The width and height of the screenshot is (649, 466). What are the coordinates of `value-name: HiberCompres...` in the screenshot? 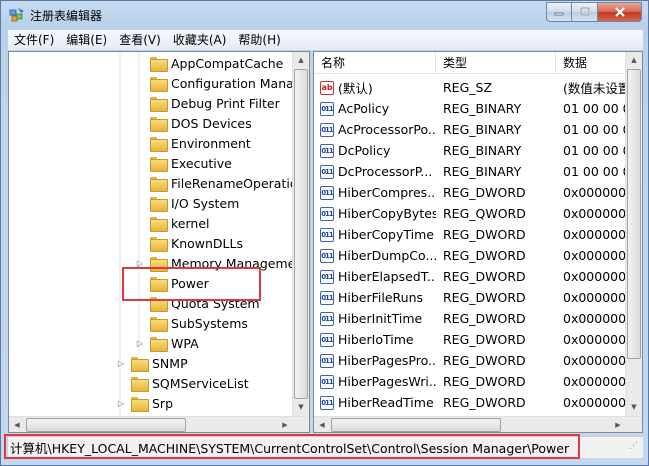 It's located at (387, 192).